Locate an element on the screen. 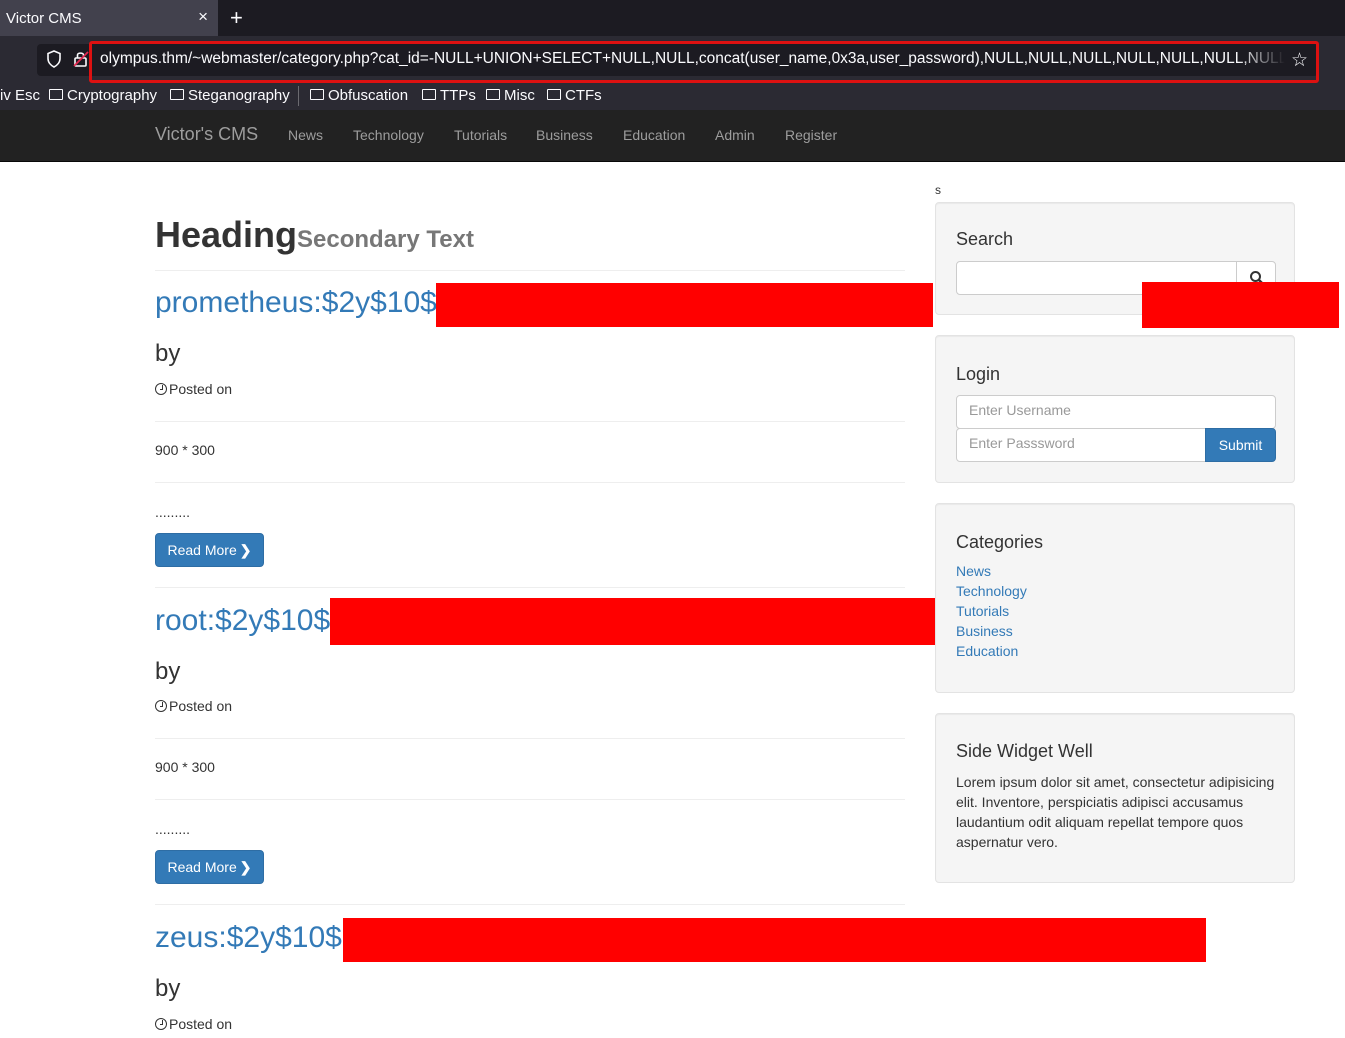 The height and width of the screenshot is (1038, 1345). close-tab-icon: × is located at coordinates (203, 17).